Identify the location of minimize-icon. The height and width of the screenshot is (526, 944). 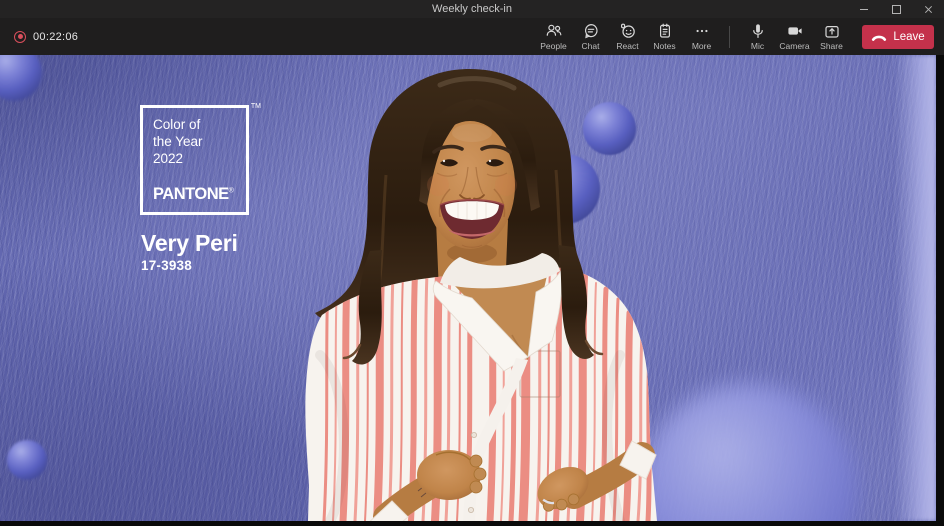
(864, 9).